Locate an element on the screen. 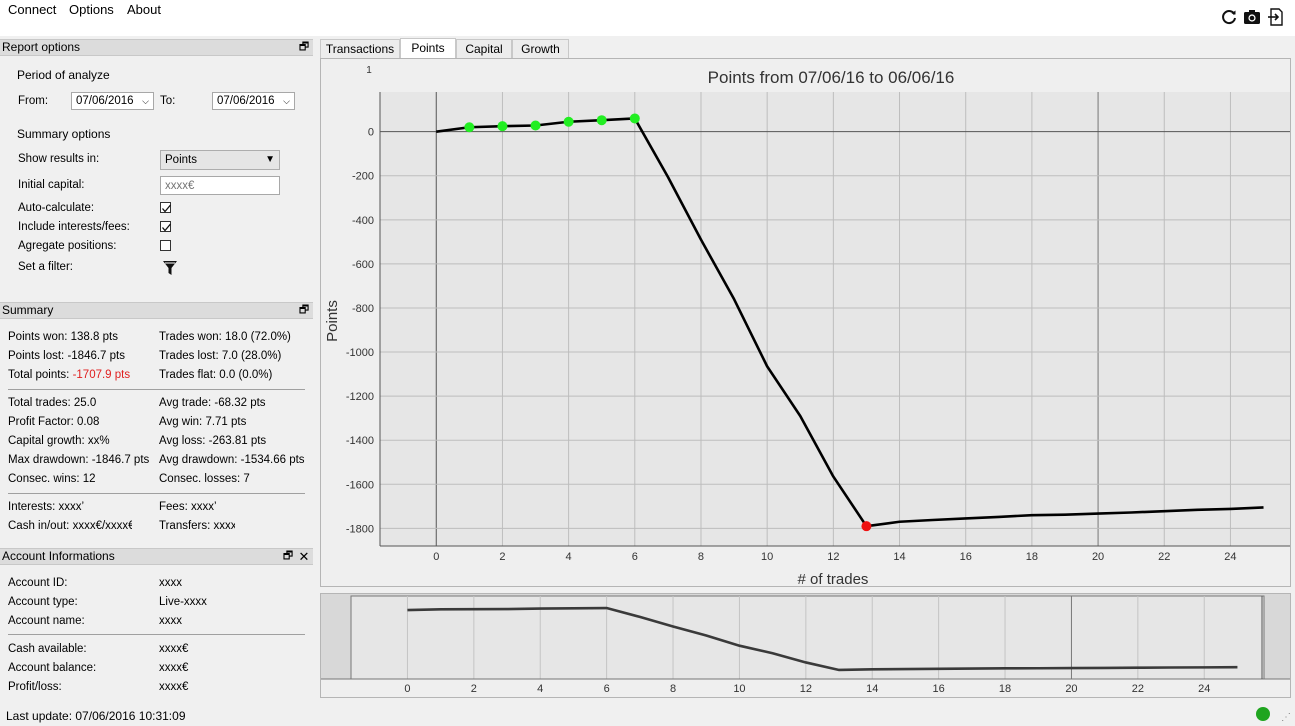 The width and height of the screenshot is (1295, 726). initial-capital-input is located at coordinates (220, 185).